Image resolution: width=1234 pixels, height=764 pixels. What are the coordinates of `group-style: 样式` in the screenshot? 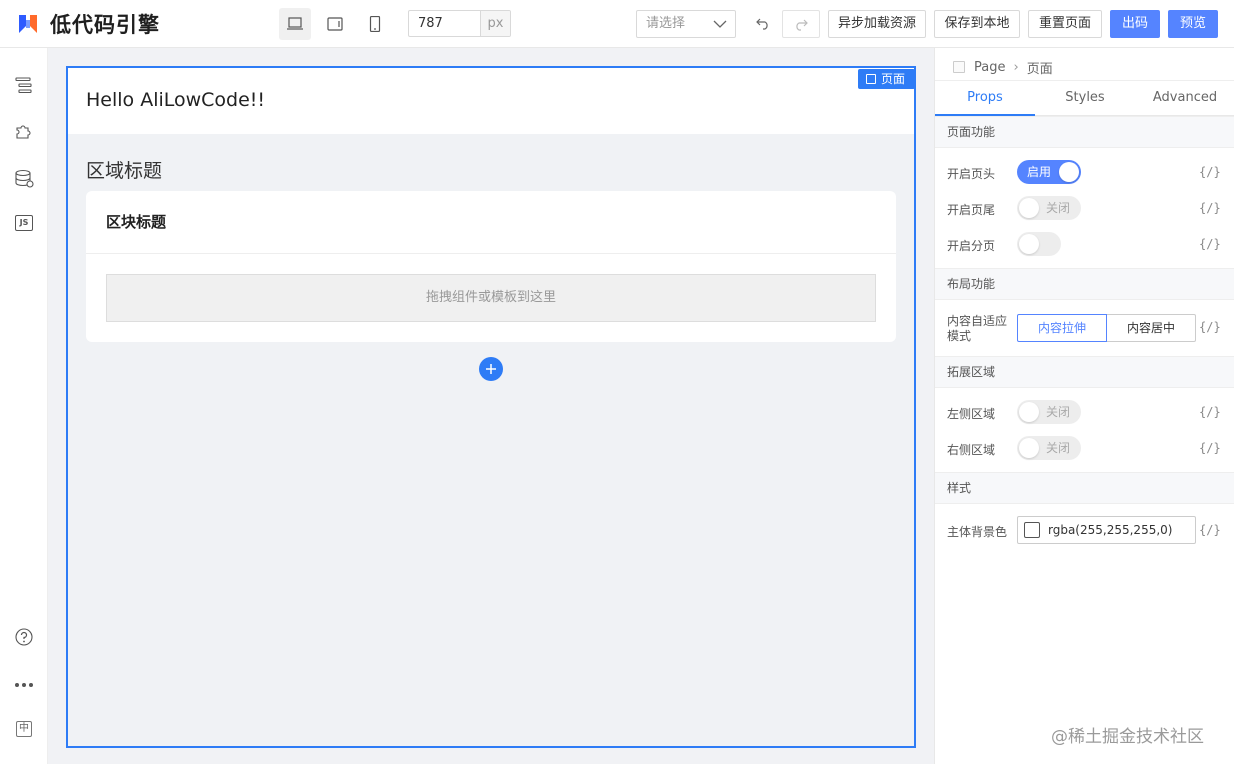 It's located at (1084, 488).